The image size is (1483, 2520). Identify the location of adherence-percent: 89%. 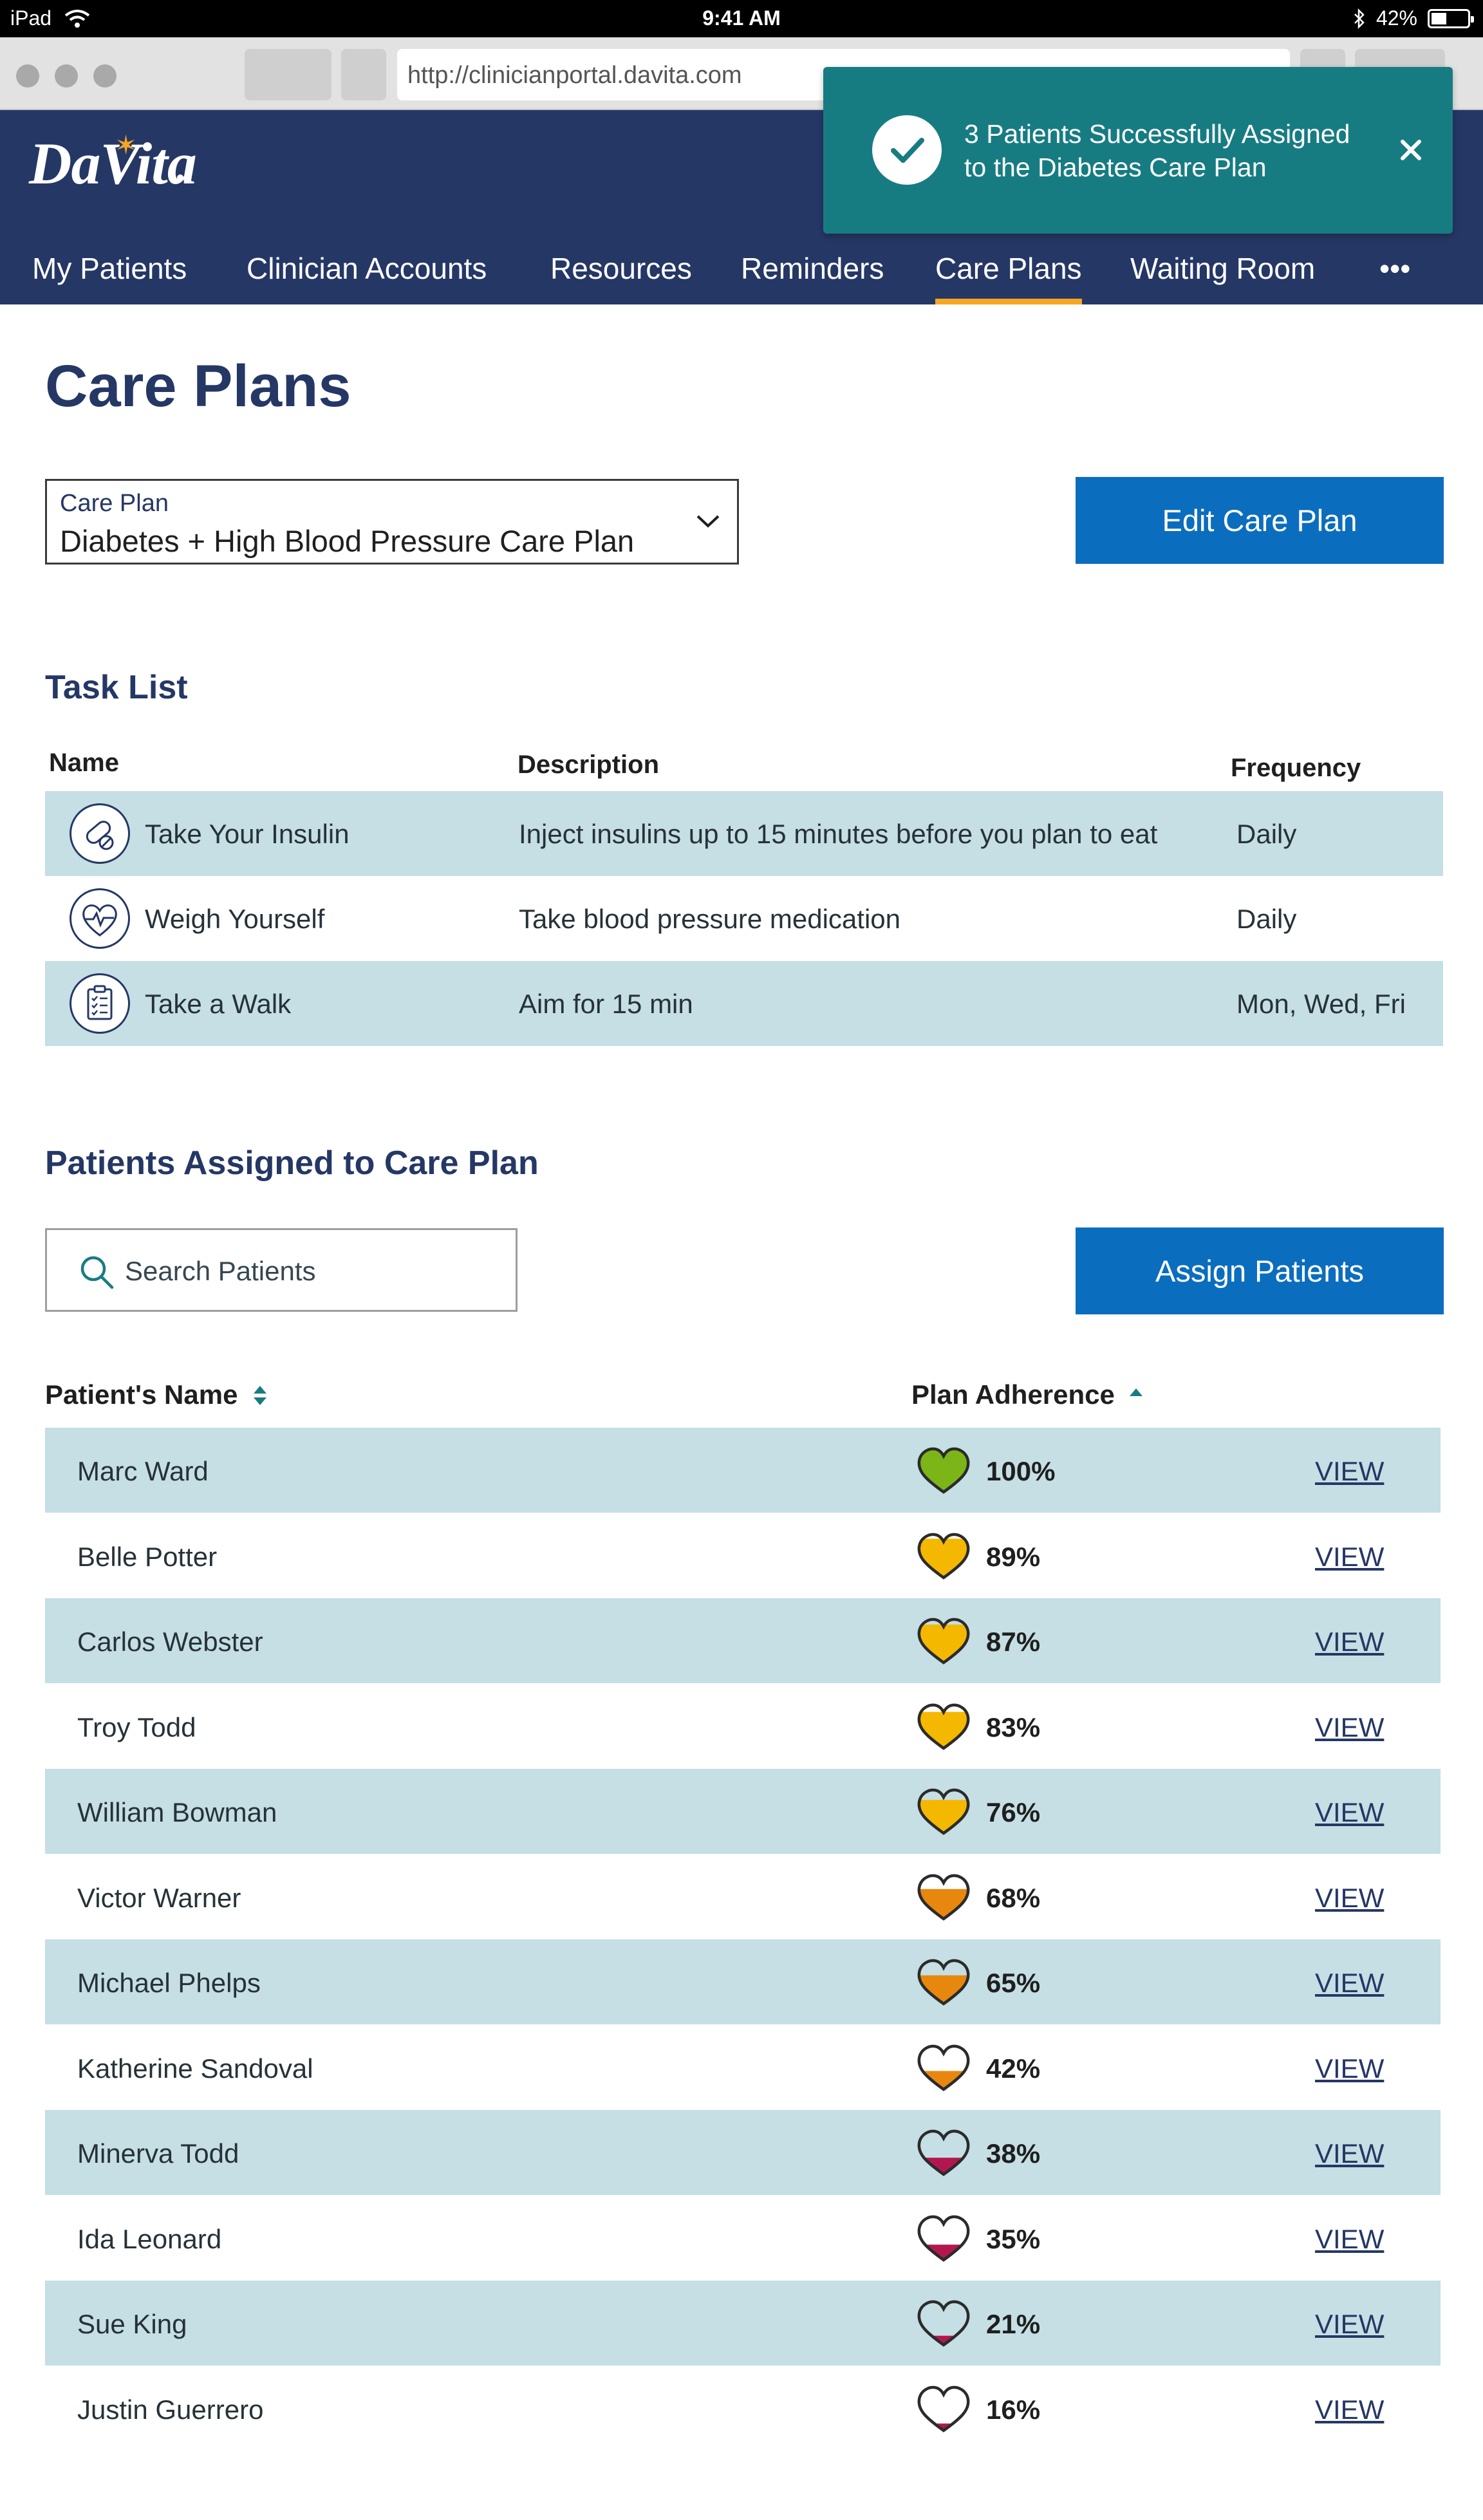
(1013, 1556).